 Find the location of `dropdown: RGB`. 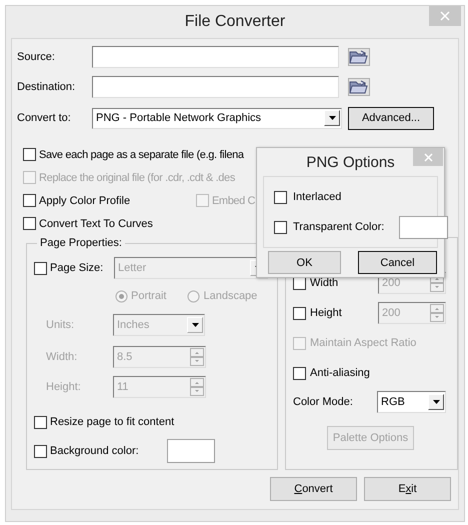

dropdown: RGB is located at coordinates (411, 402).